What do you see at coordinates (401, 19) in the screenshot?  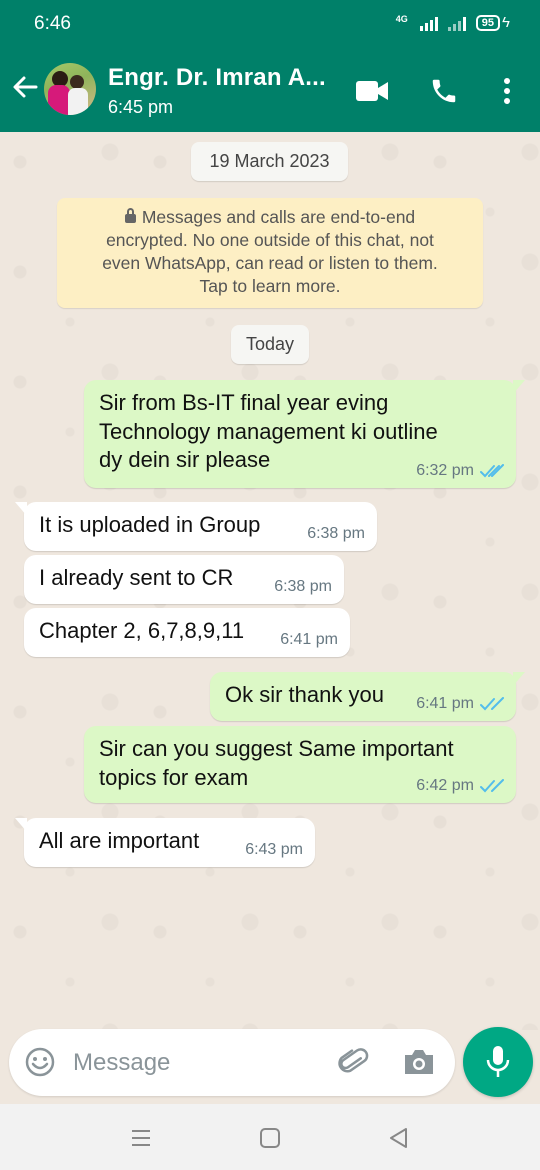 I see `network-type: 4G` at bounding box center [401, 19].